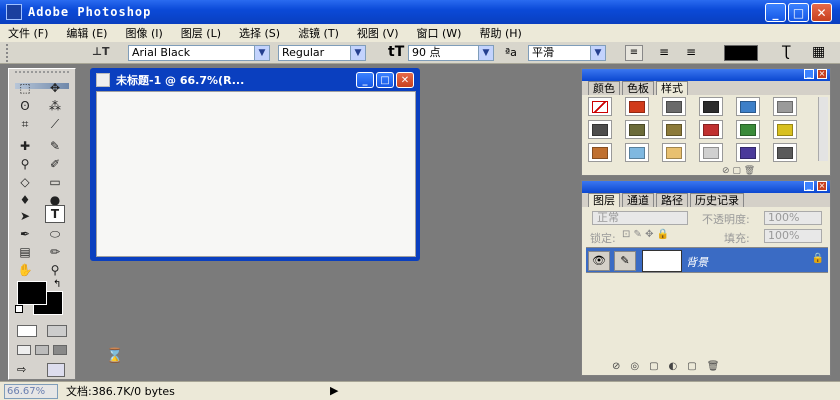 This screenshot has width=840, height=400. Describe the element at coordinates (25, 146) in the screenshot. I see `healing-brush-tool-icon: ✚` at that location.